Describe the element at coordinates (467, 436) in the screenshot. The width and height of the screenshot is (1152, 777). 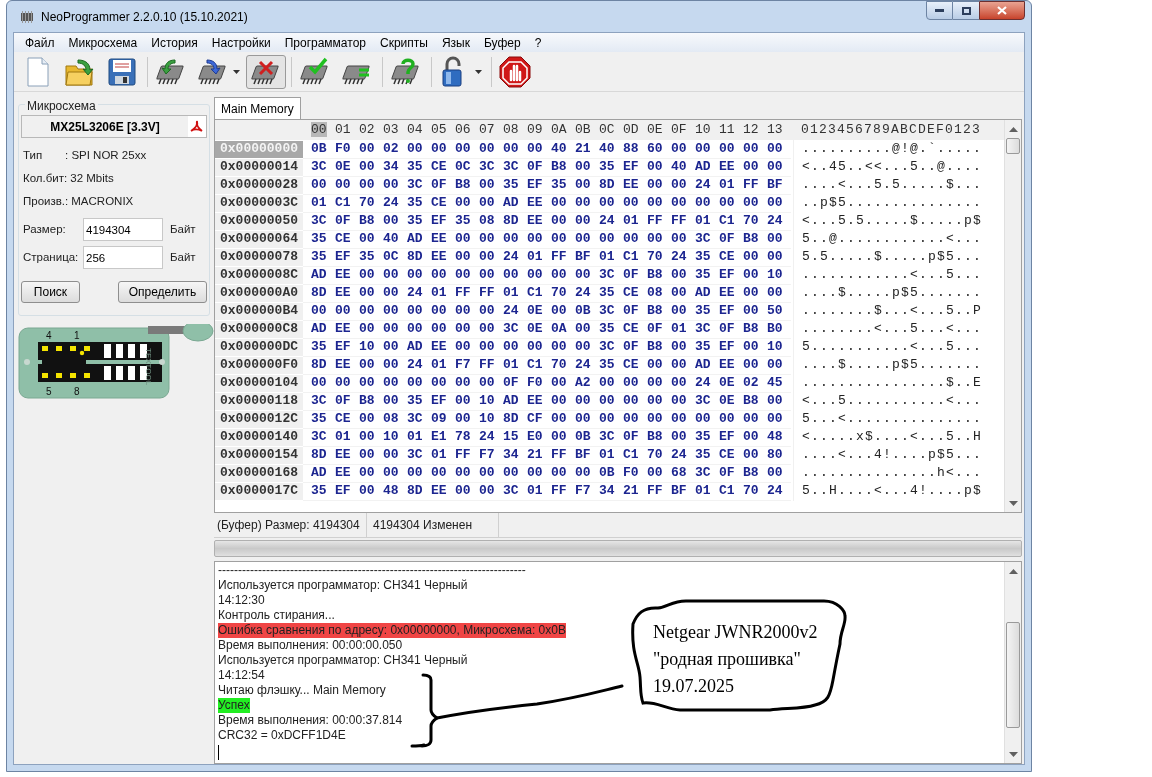
I see `hex-cell: 78` at that location.